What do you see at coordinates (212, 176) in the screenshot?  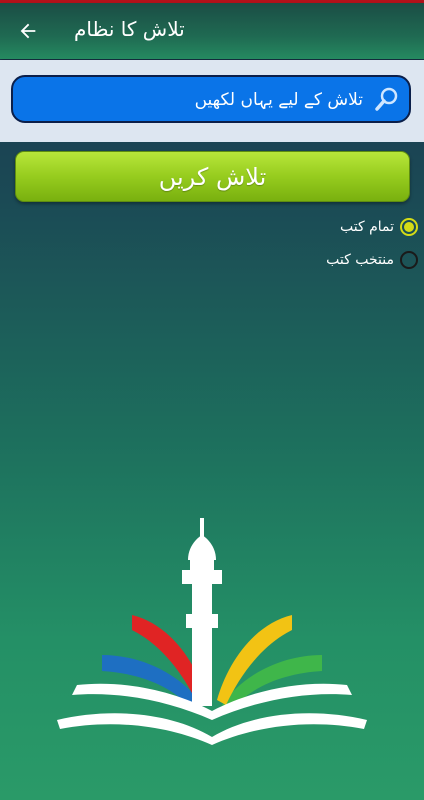 I see `search-button: تلاش کریں` at bounding box center [212, 176].